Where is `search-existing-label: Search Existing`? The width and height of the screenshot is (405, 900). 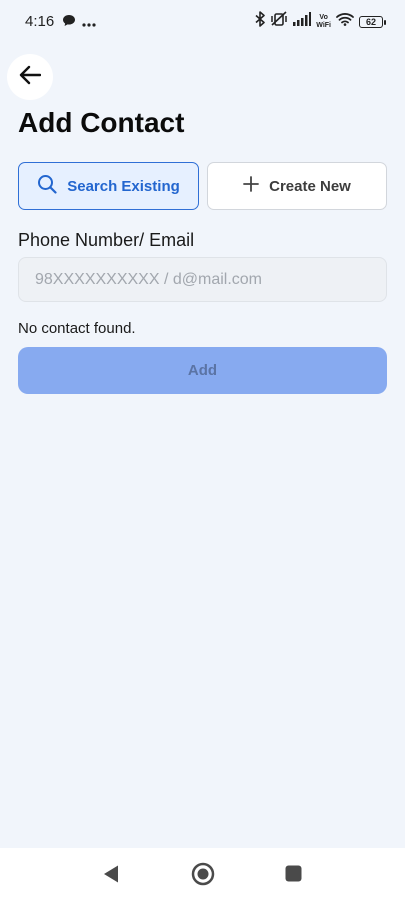 search-existing-label: Search Existing is located at coordinates (123, 186).